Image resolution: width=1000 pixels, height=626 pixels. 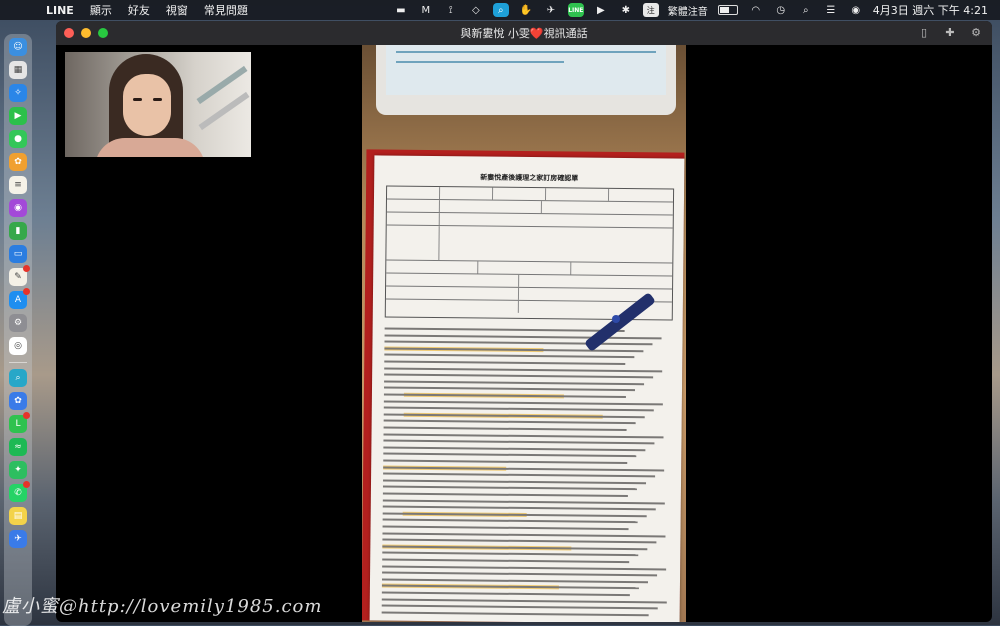 What do you see at coordinates (18, 378) in the screenshot?
I see `search-tool-app-icon: ⌕` at bounding box center [18, 378].